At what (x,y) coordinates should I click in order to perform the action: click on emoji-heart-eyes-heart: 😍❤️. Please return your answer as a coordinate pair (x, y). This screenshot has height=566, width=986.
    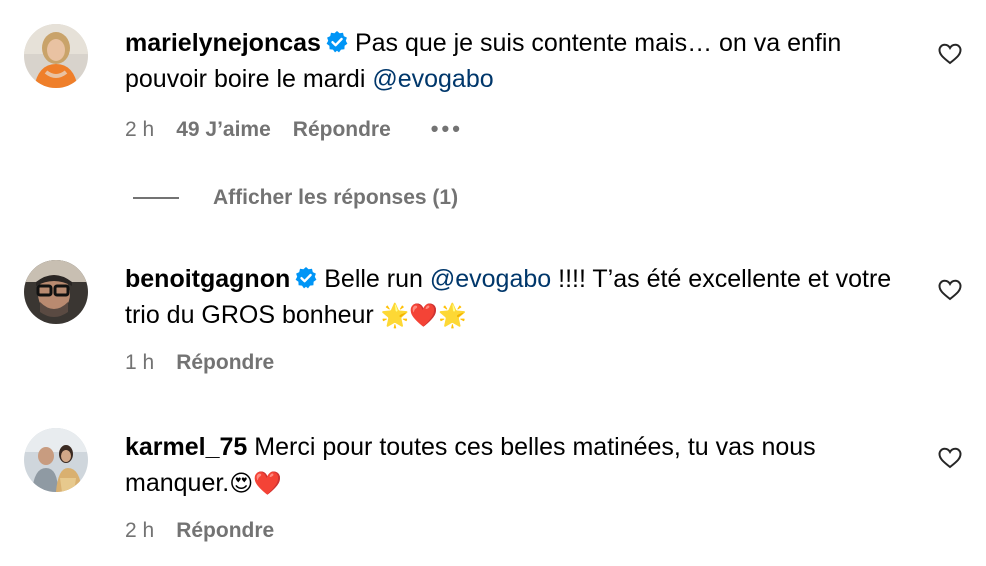
    Looking at the image, I should click on (255, 484).